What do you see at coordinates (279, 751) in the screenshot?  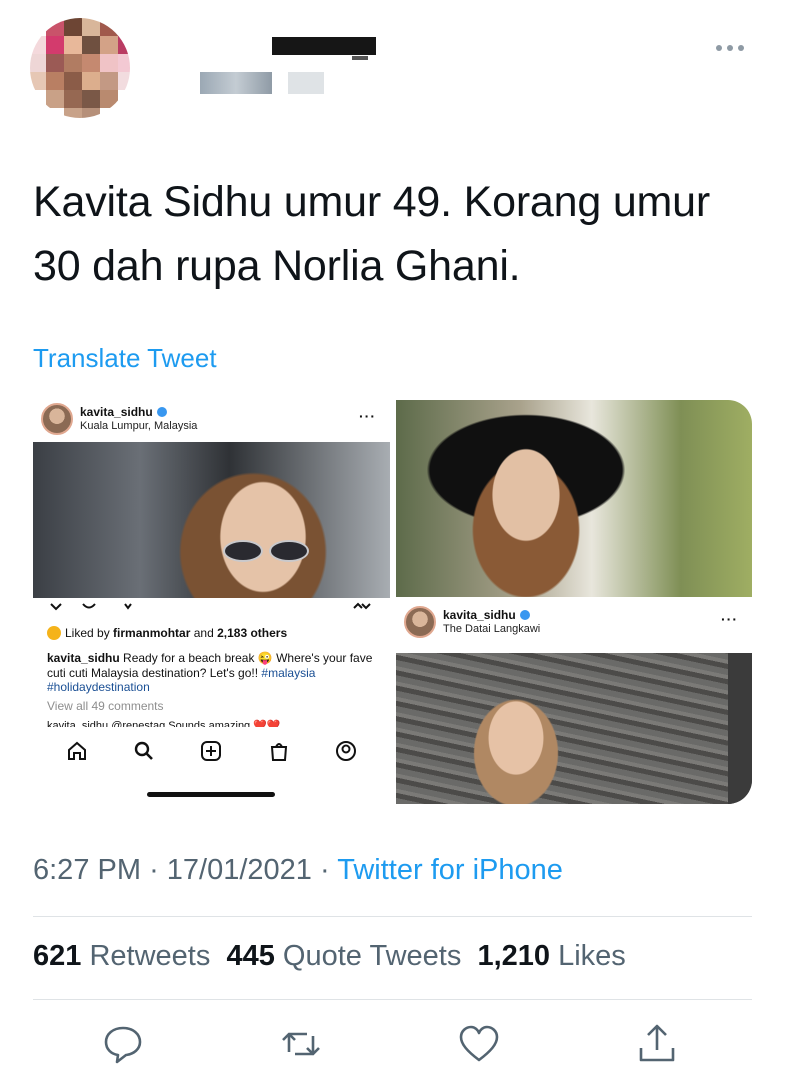 I see `ig-shop-icon` at bounding box center [279, 751].